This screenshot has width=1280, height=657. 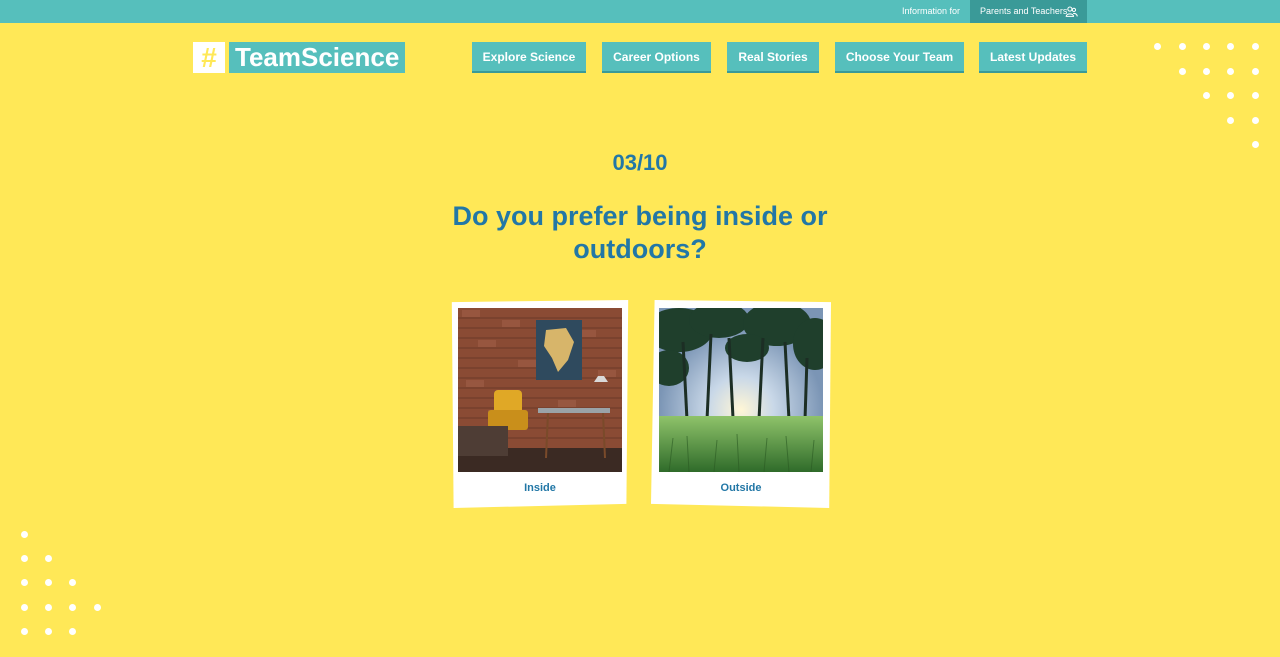 What do you see at coordinates (540, 390) in the screenshot?
I see `room-with-brick-wall-photo` at bounding box center [540, 390].